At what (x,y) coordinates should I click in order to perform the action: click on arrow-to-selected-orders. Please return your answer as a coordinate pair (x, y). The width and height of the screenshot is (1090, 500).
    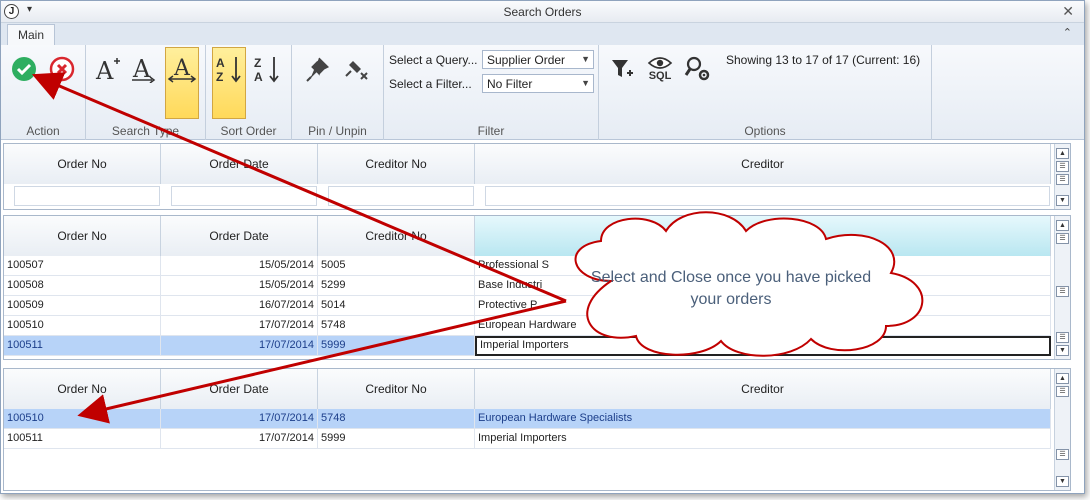
    Looking at the image, I should click on (322, 361).